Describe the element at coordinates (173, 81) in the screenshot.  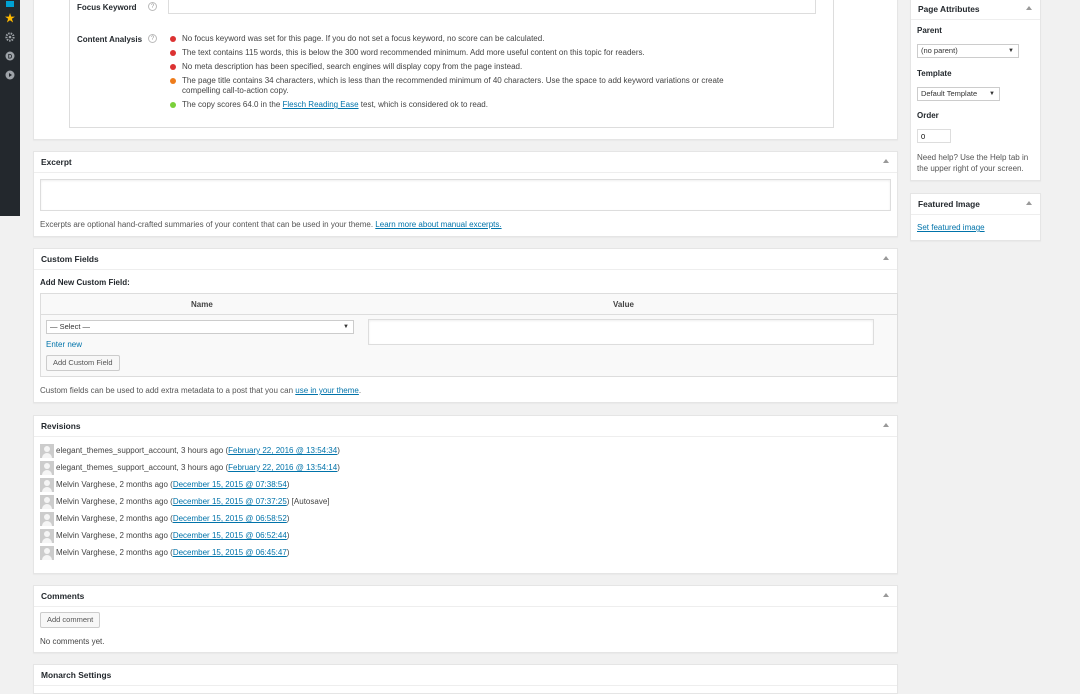
I see `status-dot-ok` at that location.